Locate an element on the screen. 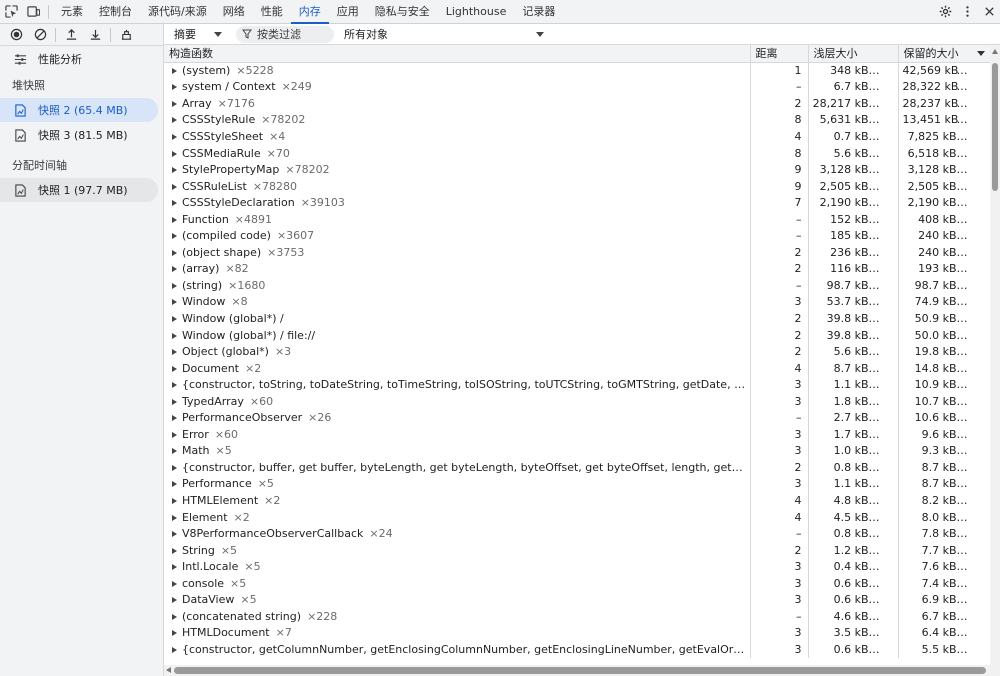  retained-size-column-header: 保留的大小 is located at coordinates (943, 54).